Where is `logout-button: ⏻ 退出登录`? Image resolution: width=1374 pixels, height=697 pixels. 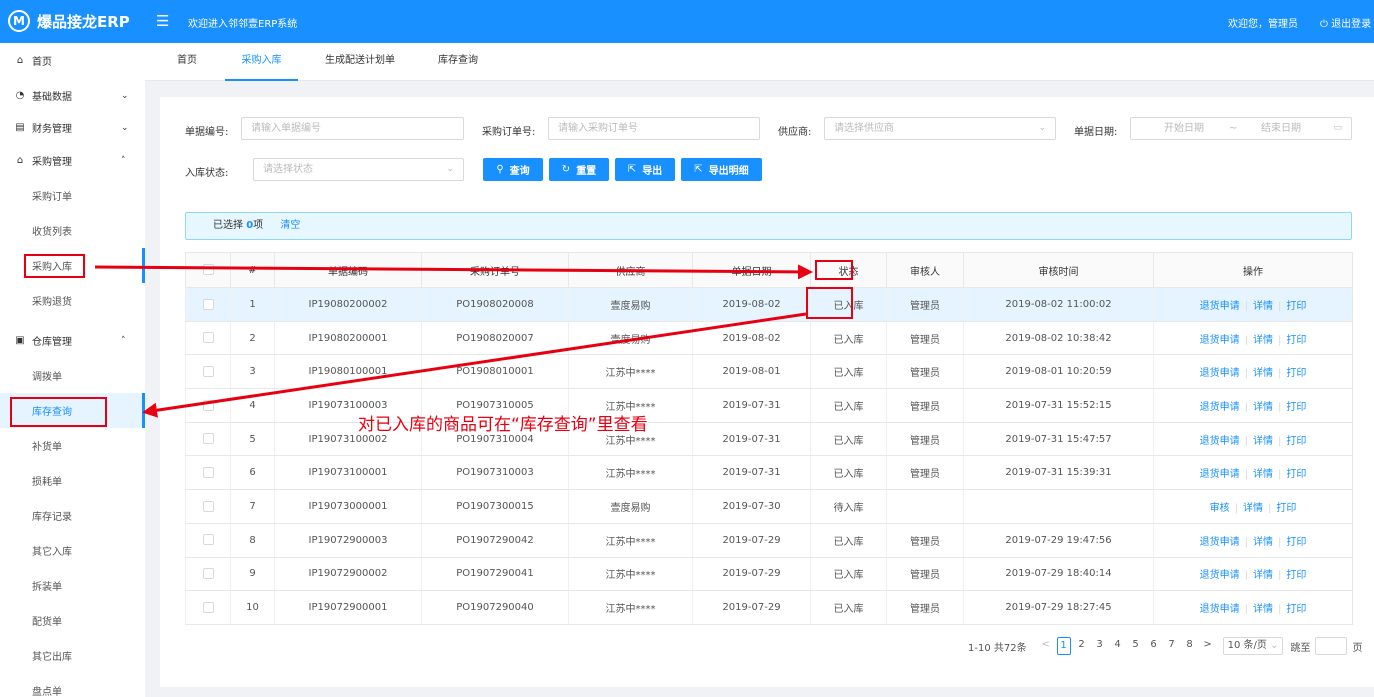
logout-button: ⏻ 退出登录 is located at coordinates (1345, 22).